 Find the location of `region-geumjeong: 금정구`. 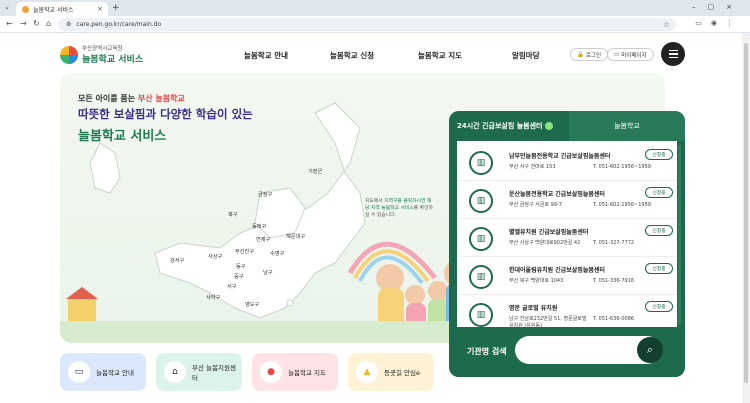

region-geumjeong: 금정구 is located at coordinates (265, 194).